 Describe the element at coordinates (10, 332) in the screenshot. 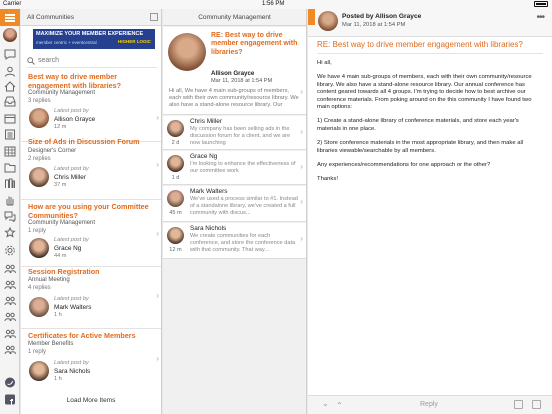

I see `network-icon` at that location.